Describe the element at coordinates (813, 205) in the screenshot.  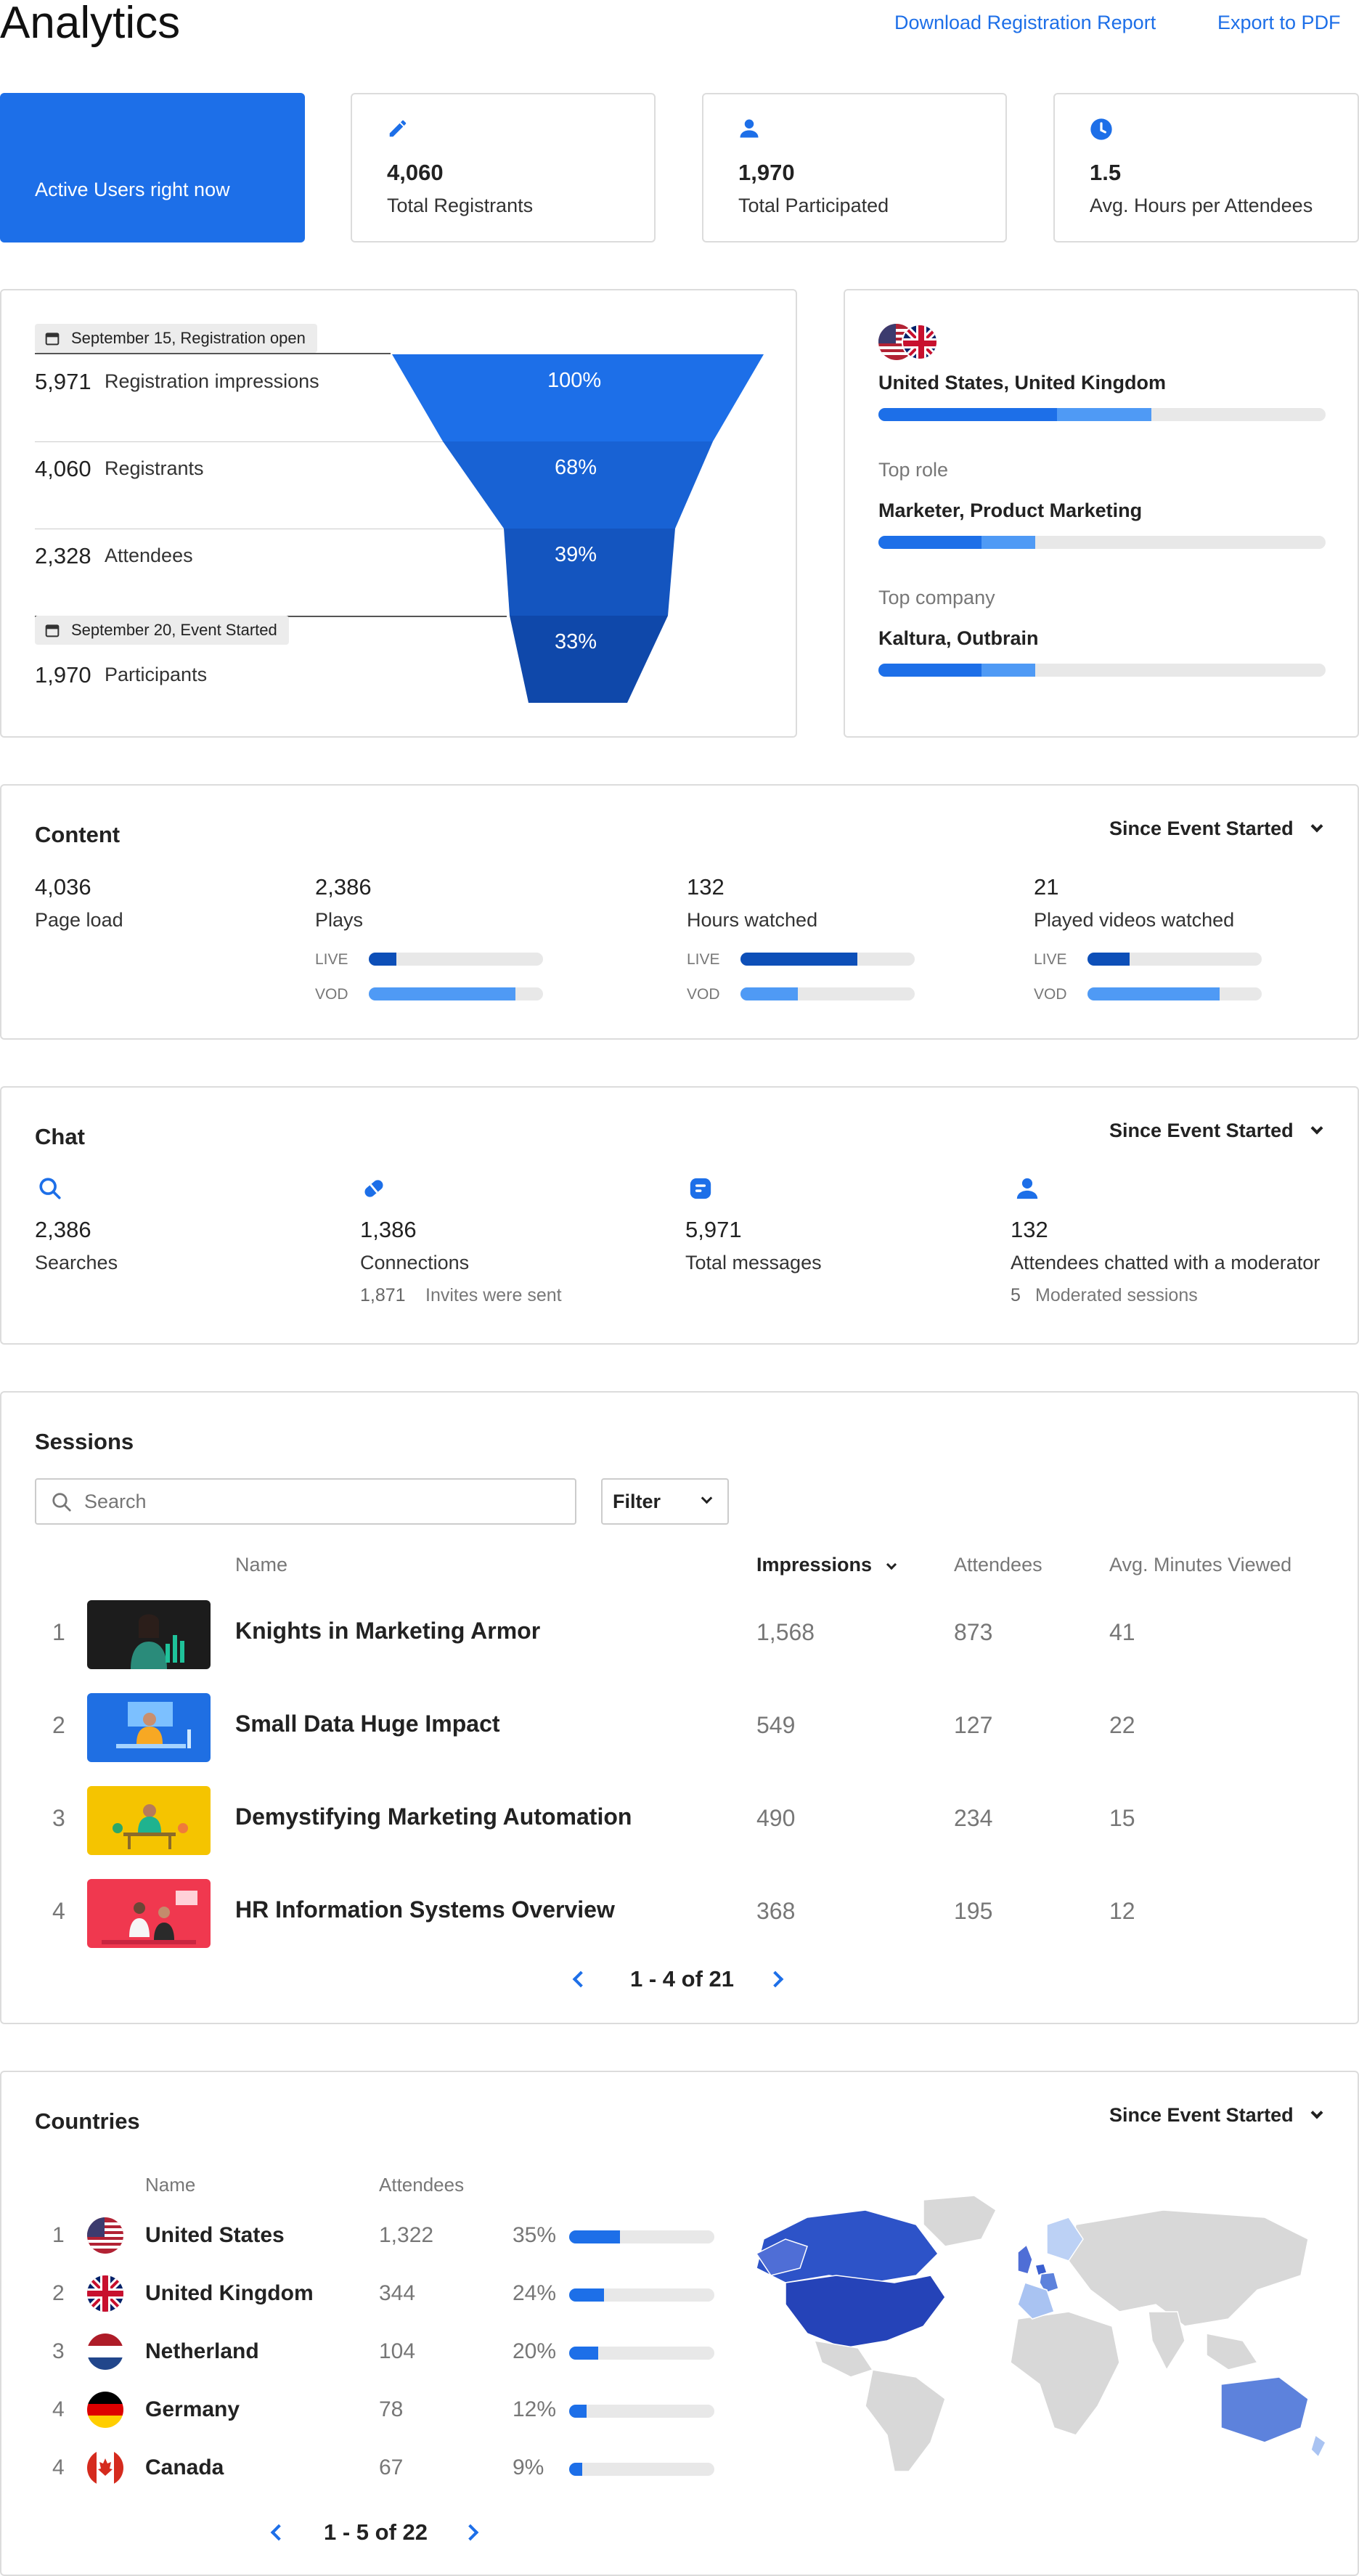
I see `participated-label: Total Participated` at that location.